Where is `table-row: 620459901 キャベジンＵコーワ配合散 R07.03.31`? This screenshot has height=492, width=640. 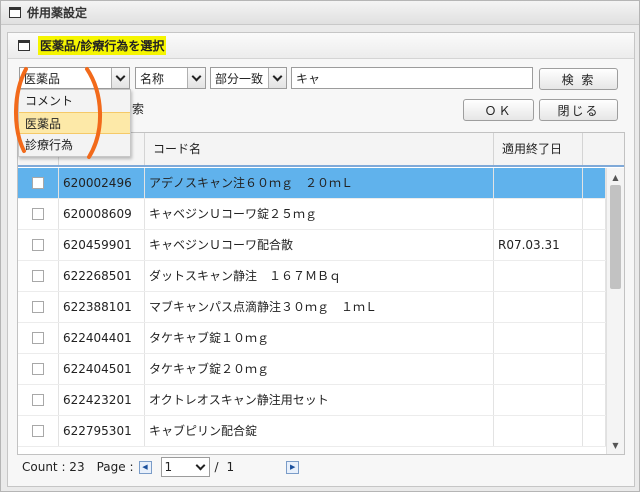
table-row: 620459901 キャベジンＵコーワ配合散 R07.03.31 is located at coordinates (312, 245).